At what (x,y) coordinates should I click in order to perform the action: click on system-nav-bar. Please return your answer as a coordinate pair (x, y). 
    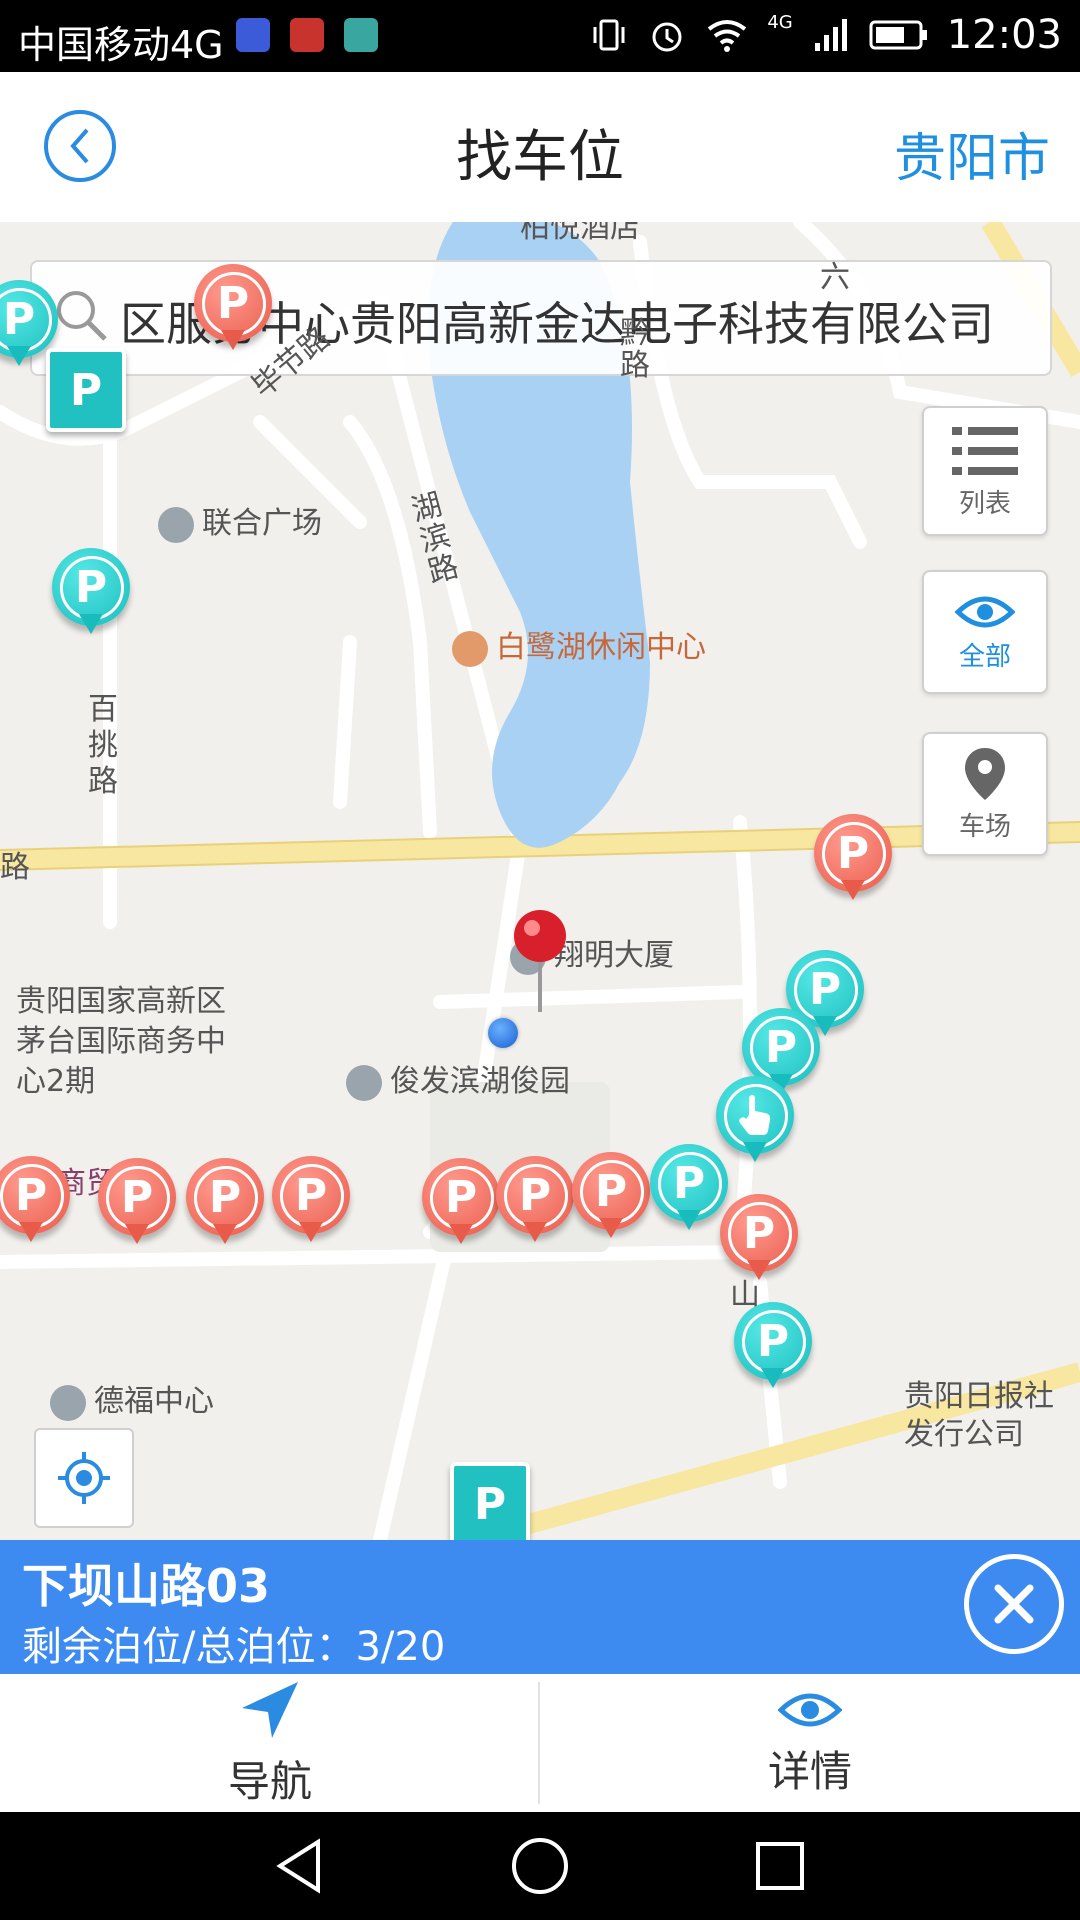
    Looking at the image, I should click on (540, 1866).